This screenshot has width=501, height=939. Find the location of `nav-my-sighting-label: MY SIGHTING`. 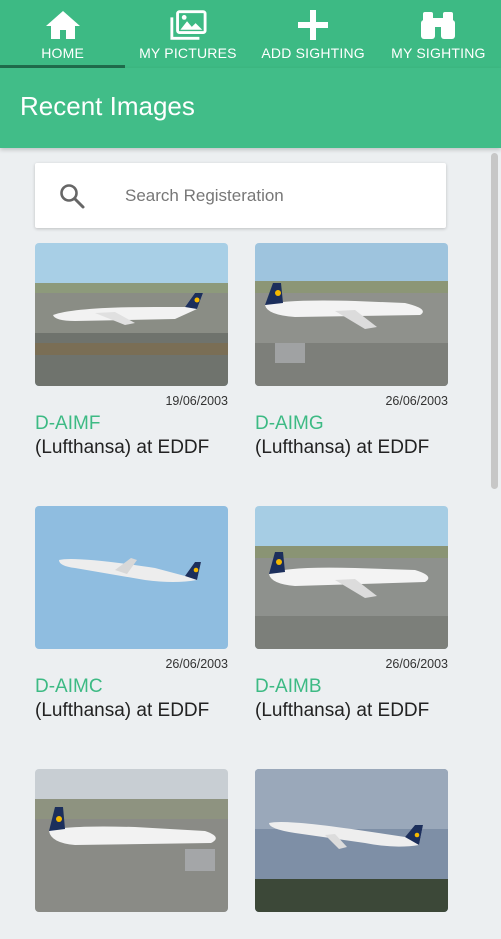

nav-my-sighting-label: MY SIGHTING is located at coordinates (438, 53).